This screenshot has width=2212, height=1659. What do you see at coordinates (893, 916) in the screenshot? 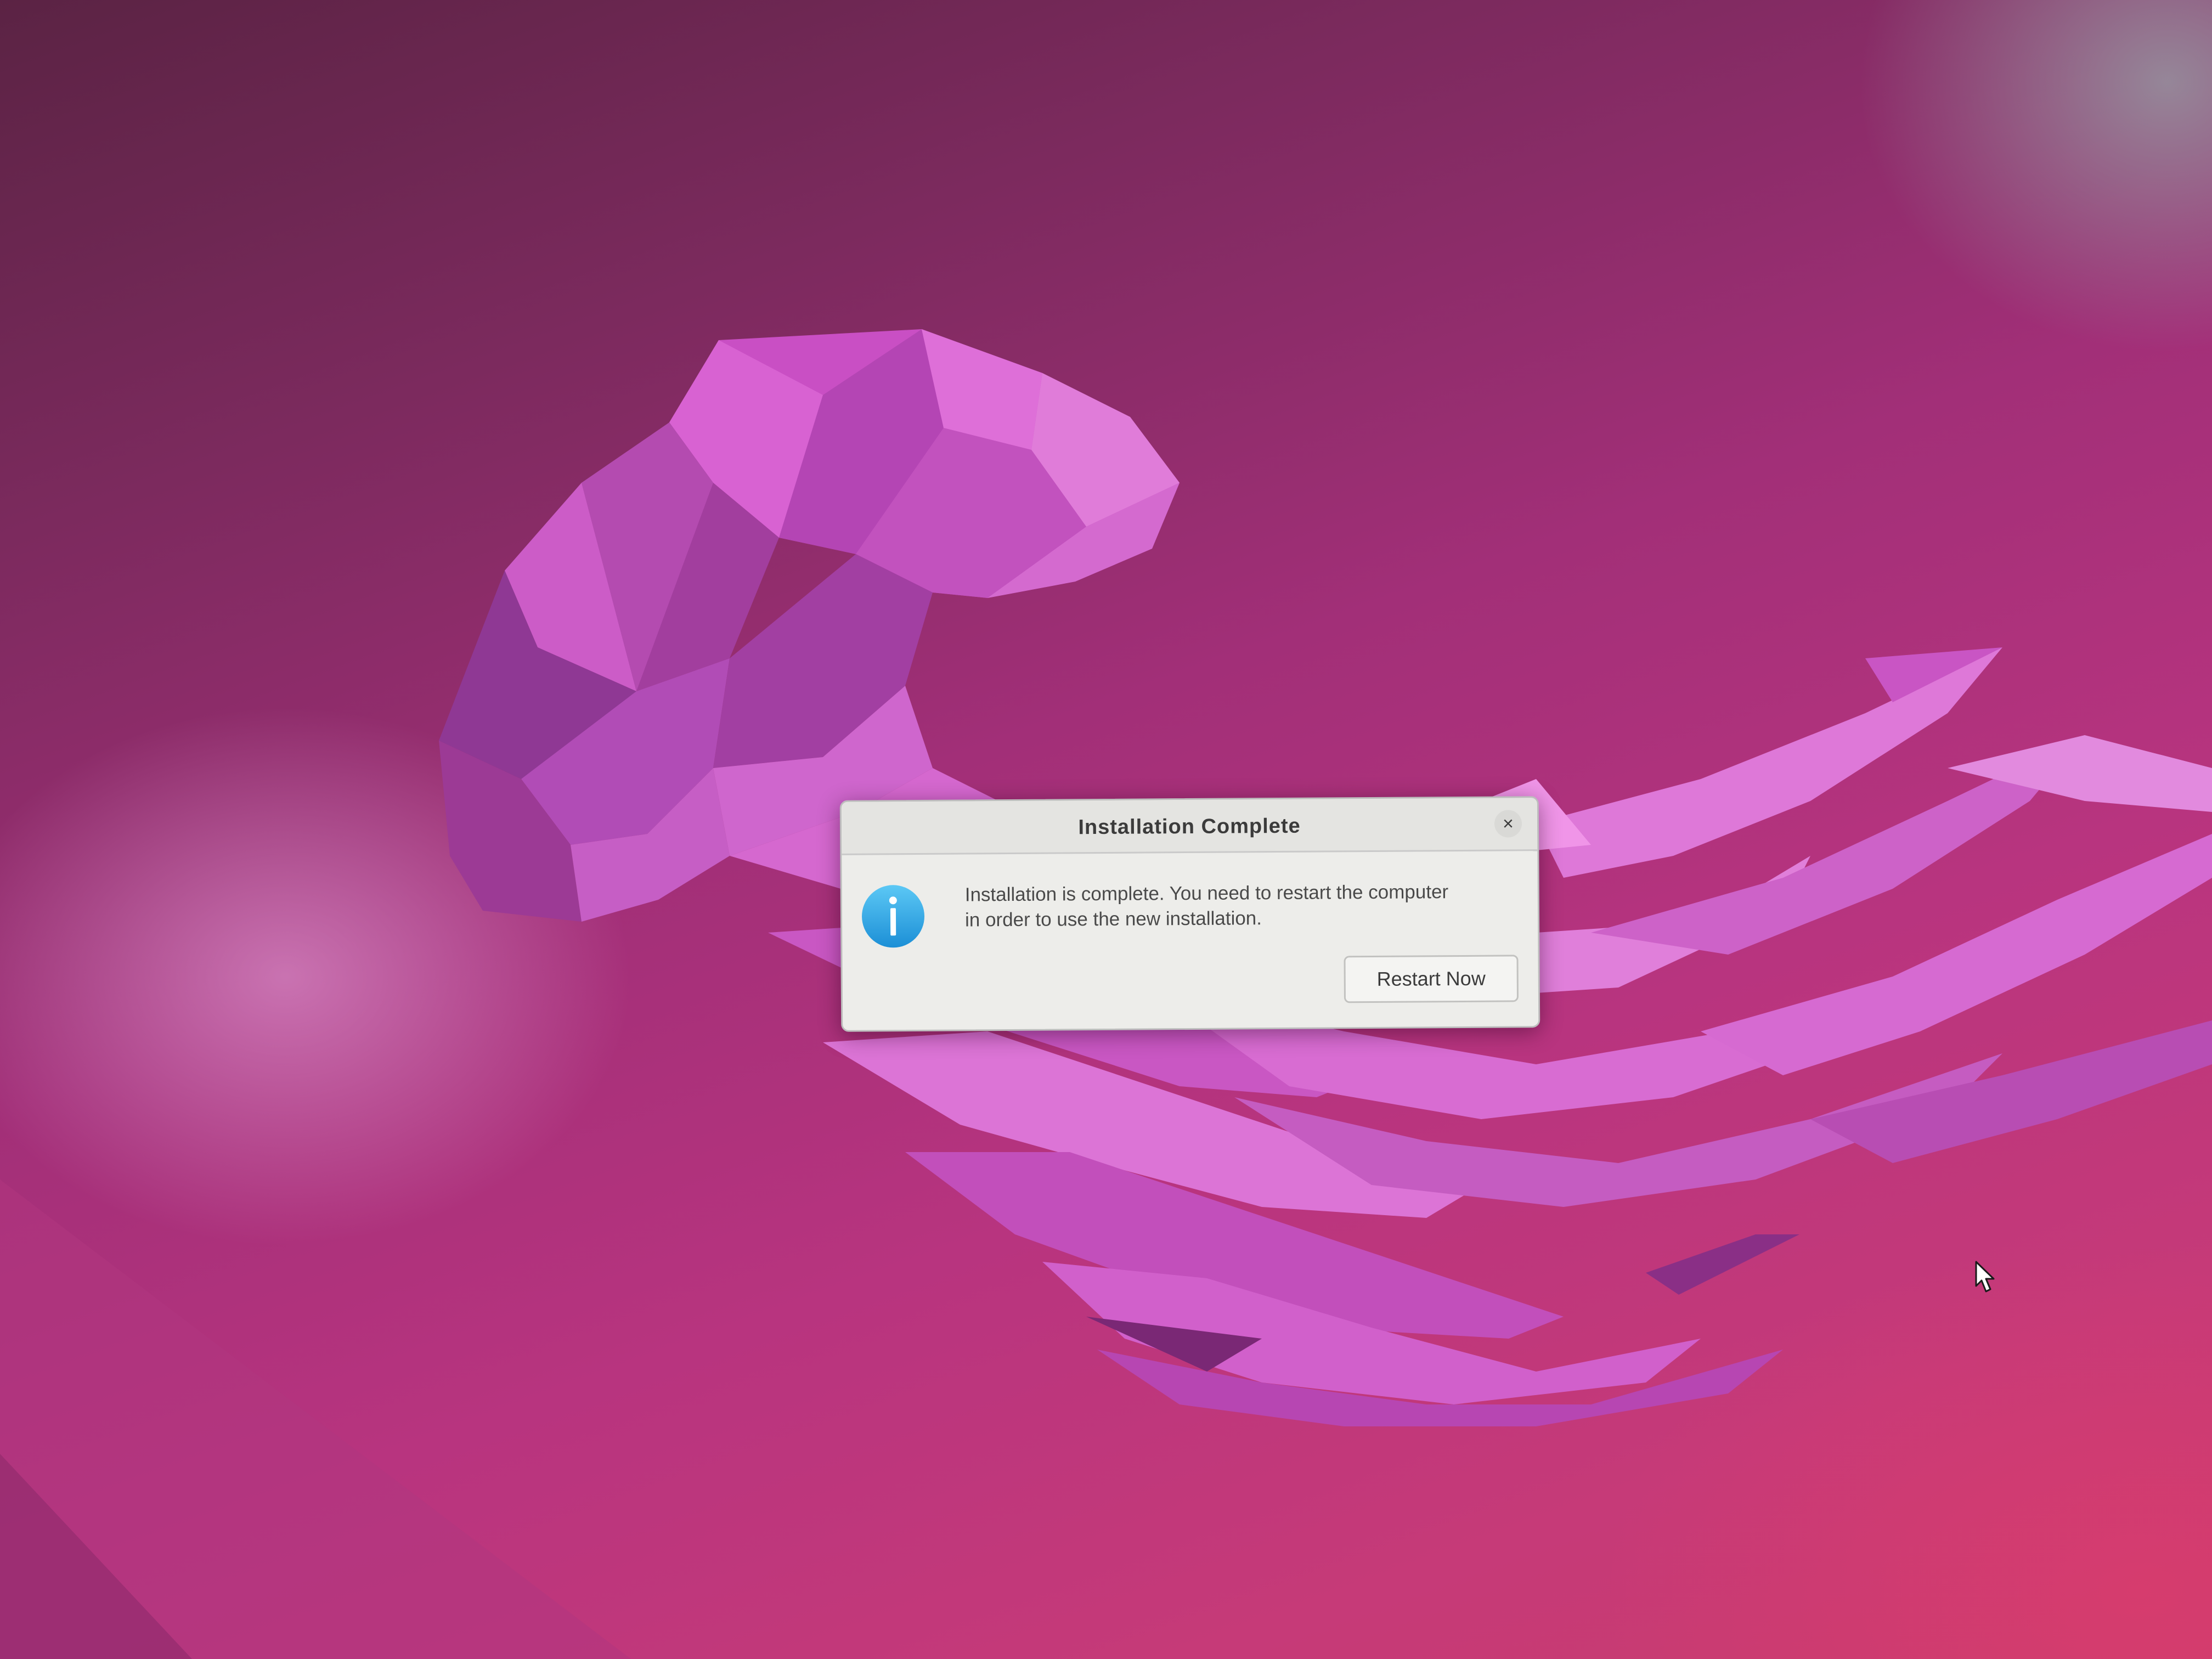
I see `info-icon` at bounding box center [893, 916].